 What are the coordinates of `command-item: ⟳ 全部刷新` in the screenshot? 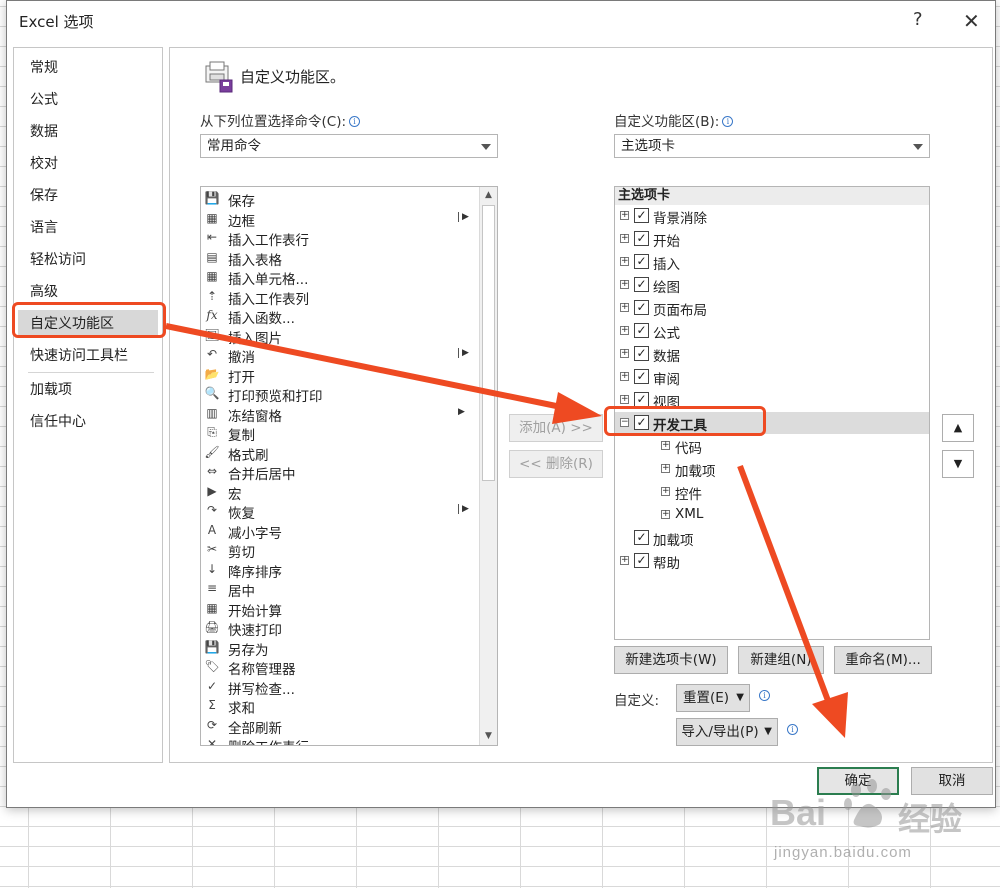 It's located at (340, 726).